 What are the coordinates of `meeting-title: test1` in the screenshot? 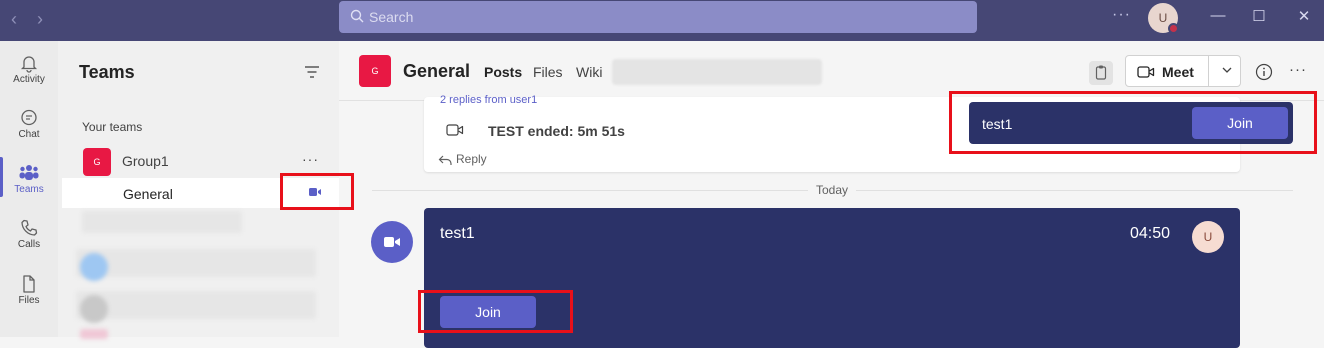 It's located at (457, 233).